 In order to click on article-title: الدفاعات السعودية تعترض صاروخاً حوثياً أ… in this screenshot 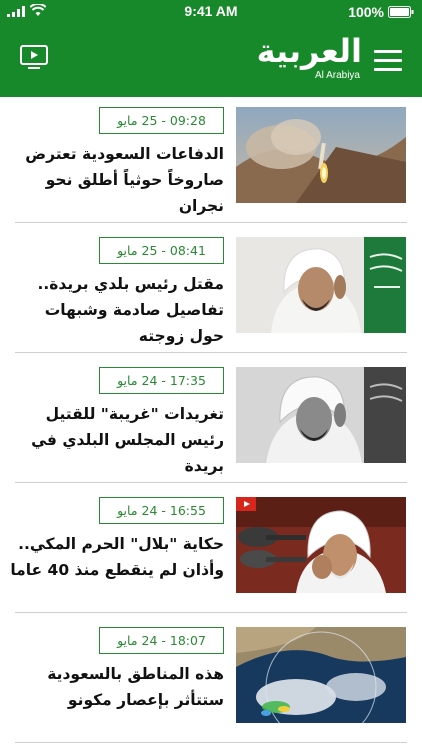, I will do `click(116, 180)`.